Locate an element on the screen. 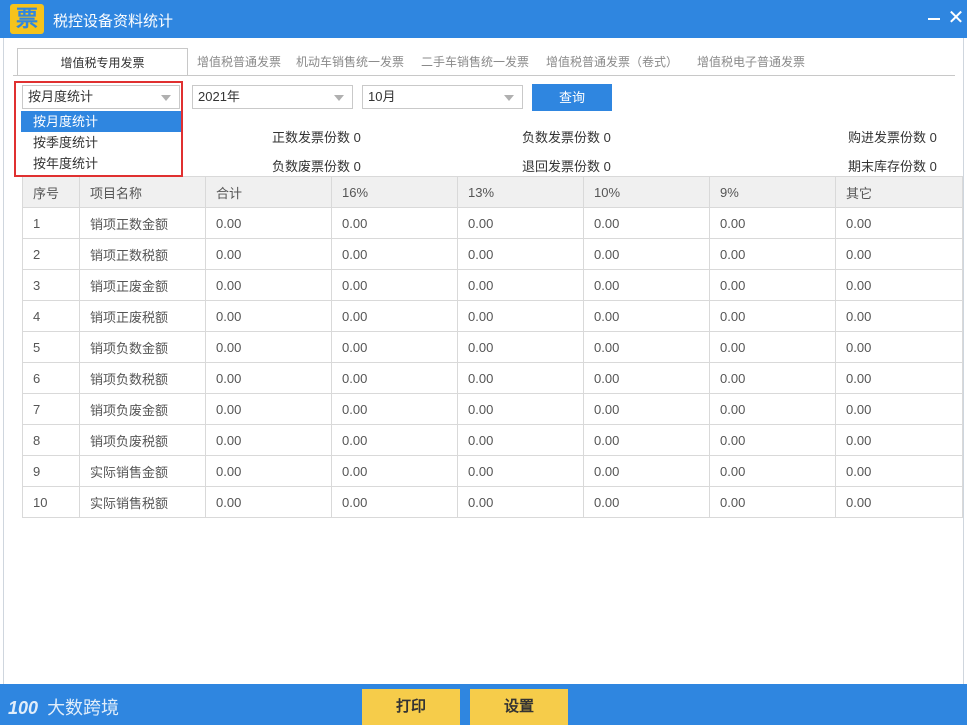 The image size is (967, 725). table-cell: 实际销售金额 is located at coordinates (142, 471).